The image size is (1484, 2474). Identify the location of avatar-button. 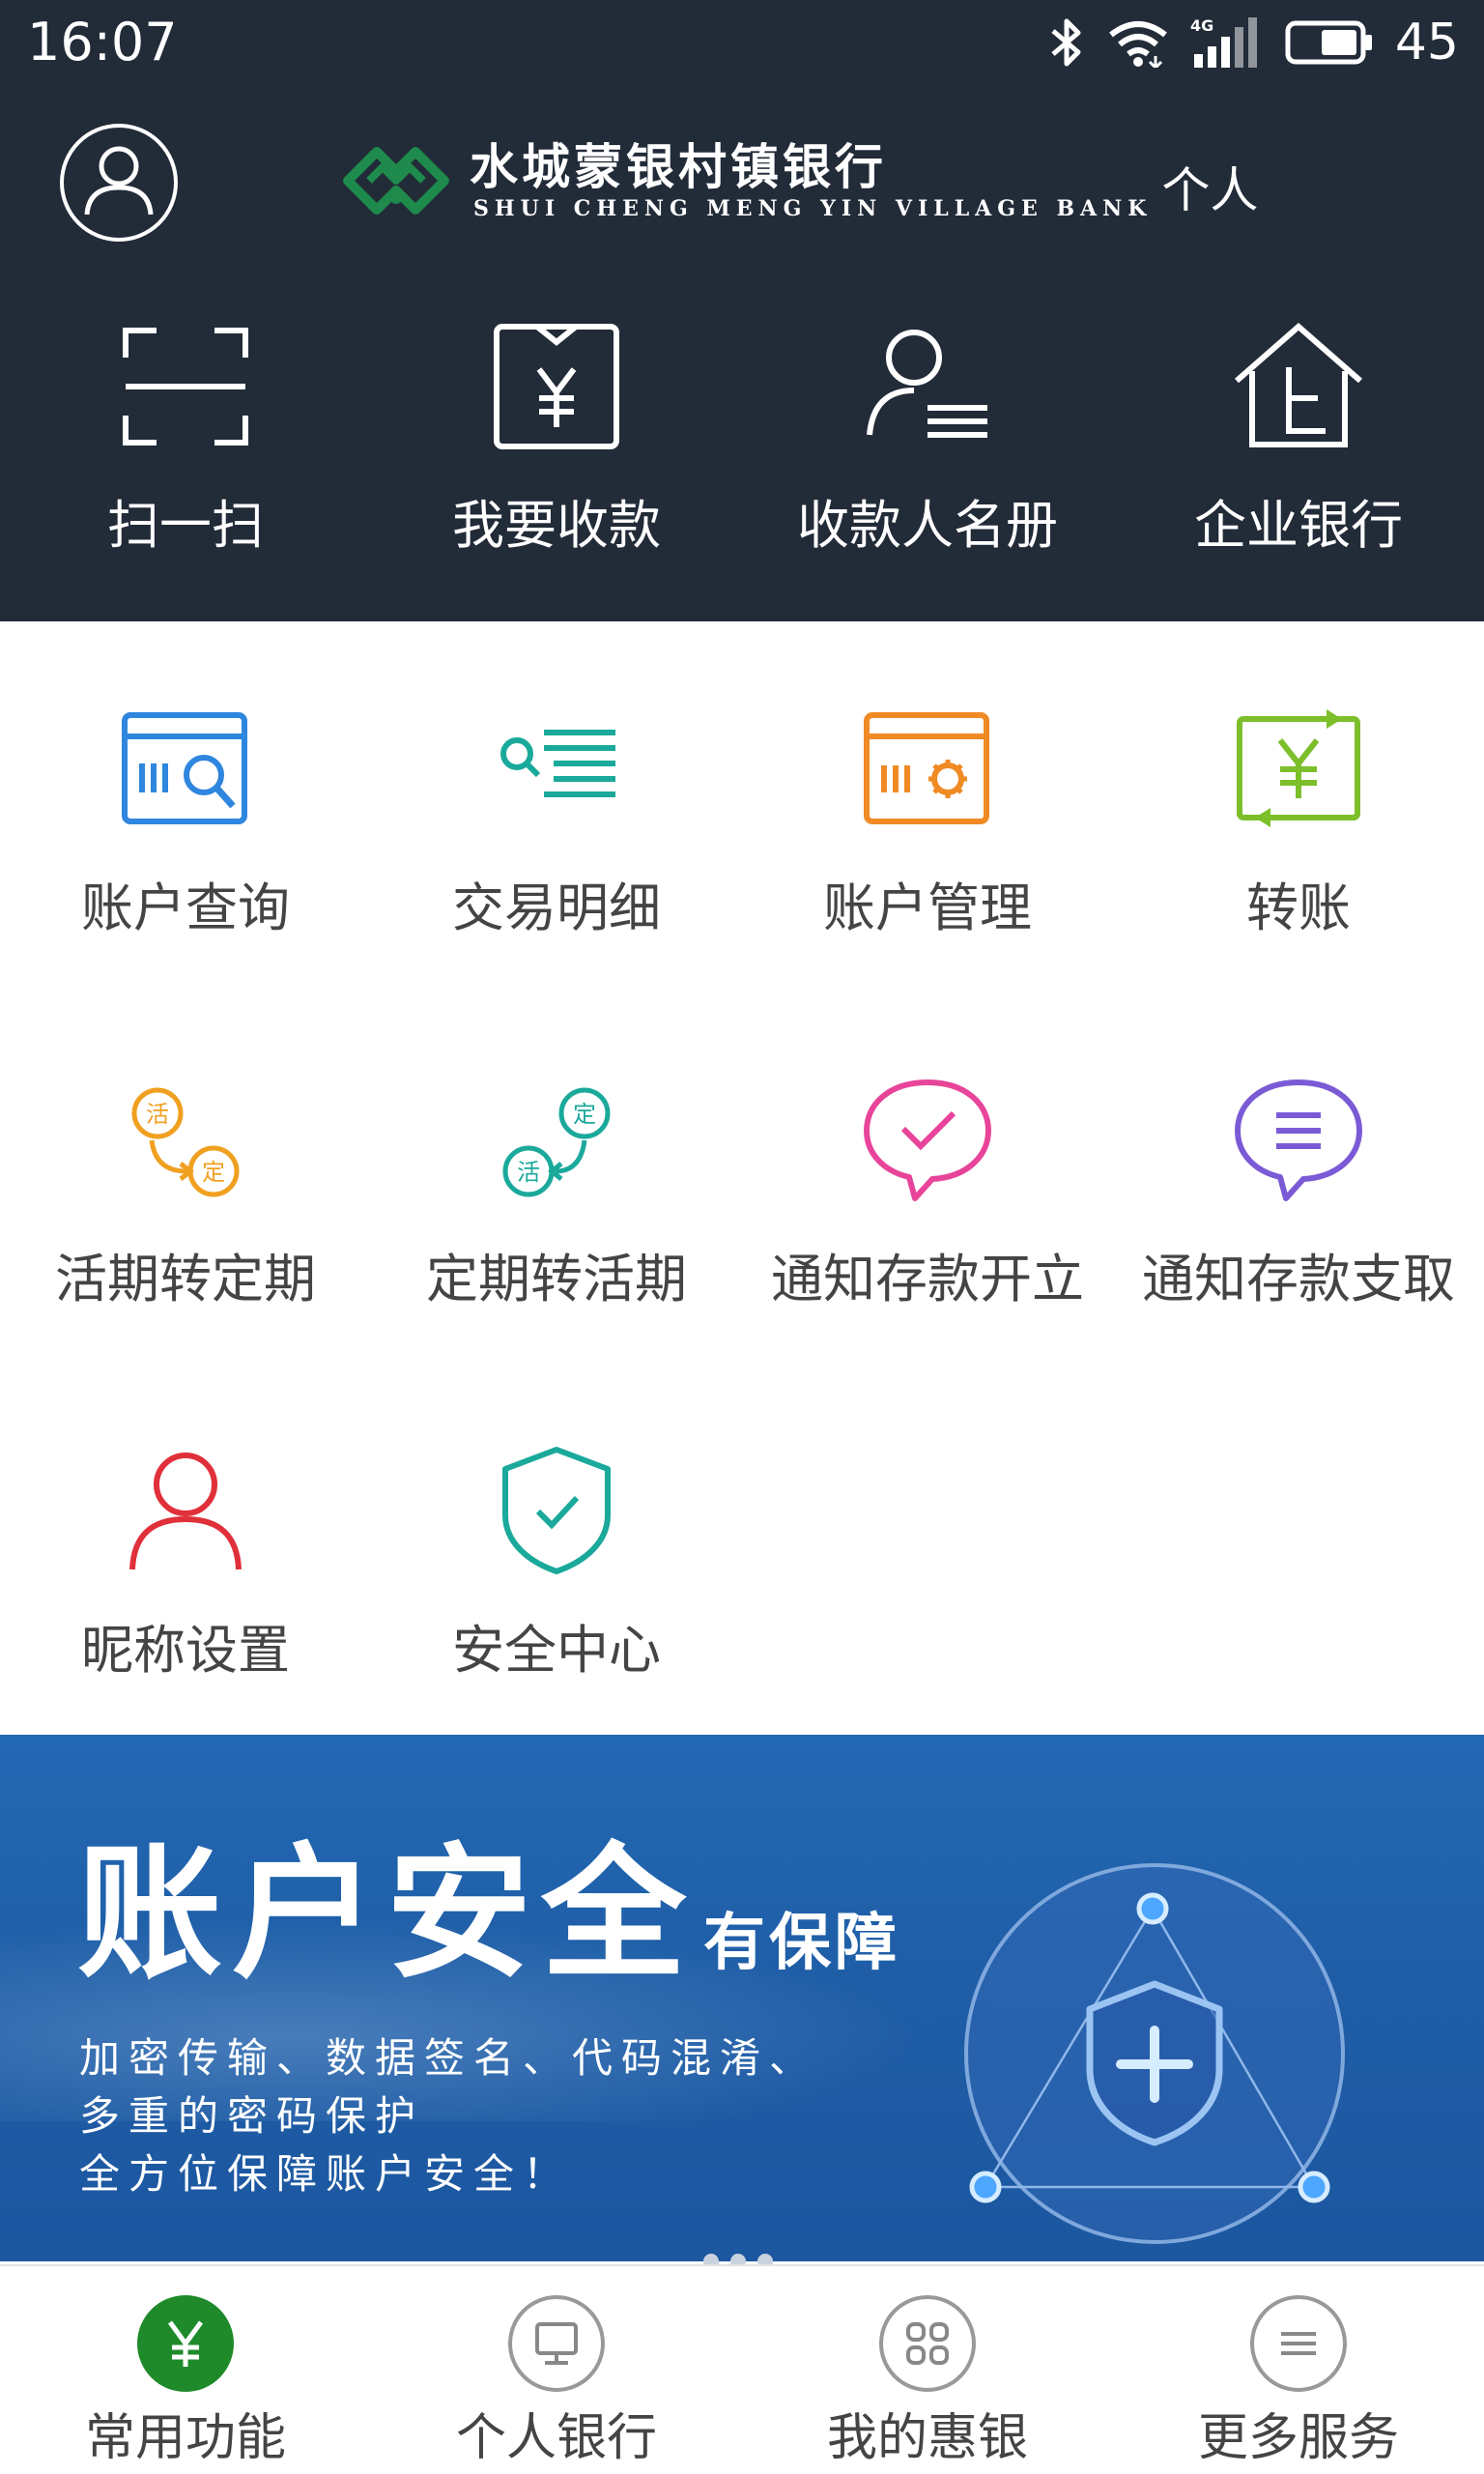
(119, 183).